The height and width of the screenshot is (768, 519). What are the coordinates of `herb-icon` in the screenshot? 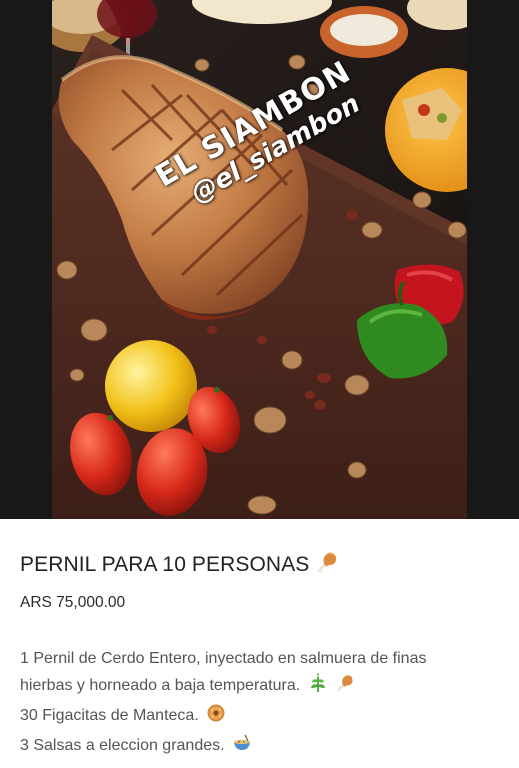 It's located at (318, 687).